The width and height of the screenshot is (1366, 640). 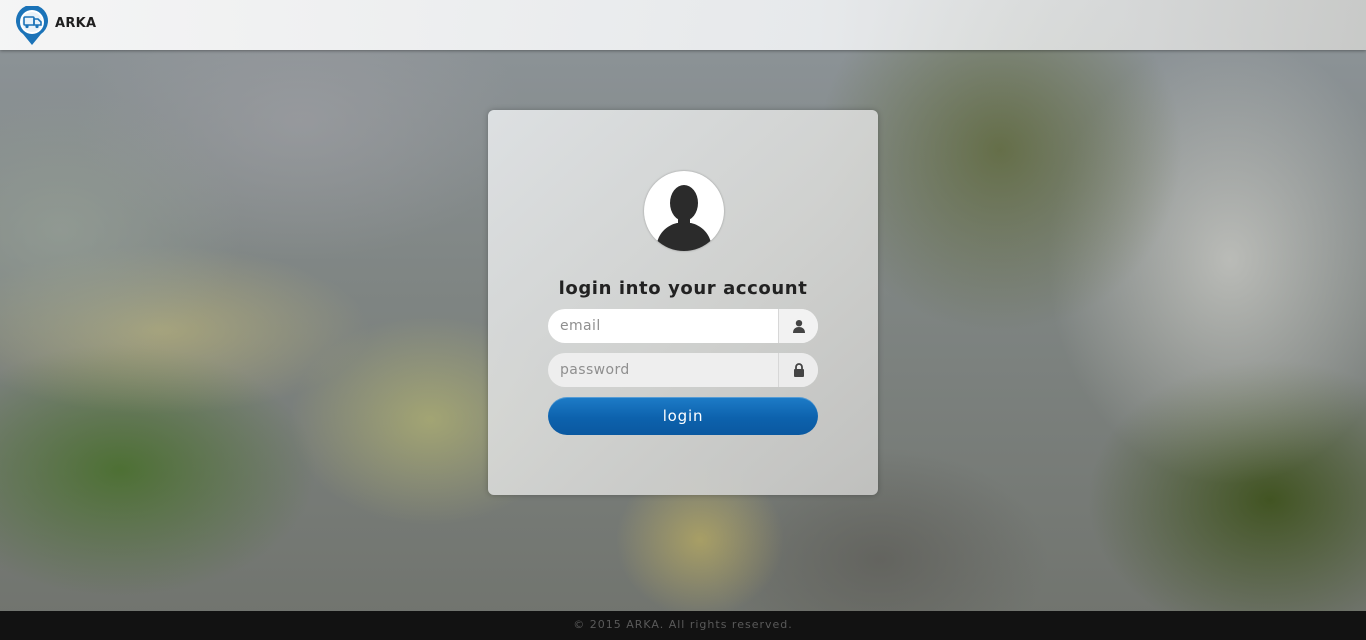 I want to click on password-field-group, so click(x=683, y=370).